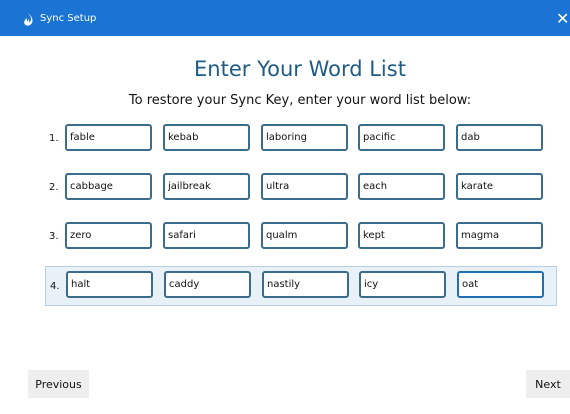 The image size is (570, 414). I want to click on title-bar: Sync Setup ✕, so click(285, 18).